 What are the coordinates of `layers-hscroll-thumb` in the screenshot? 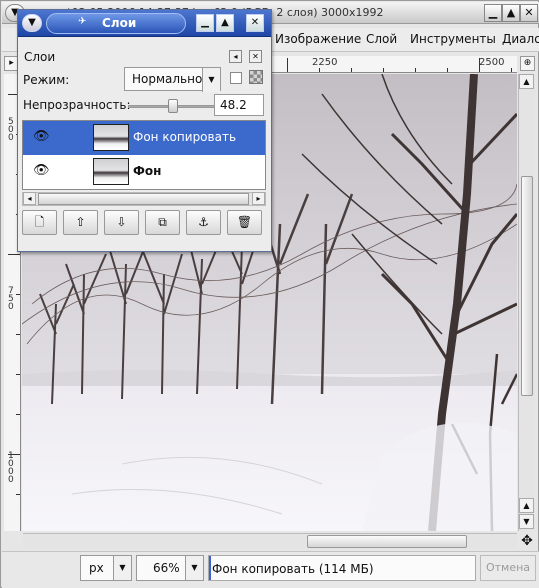 It's located at (143, 199).